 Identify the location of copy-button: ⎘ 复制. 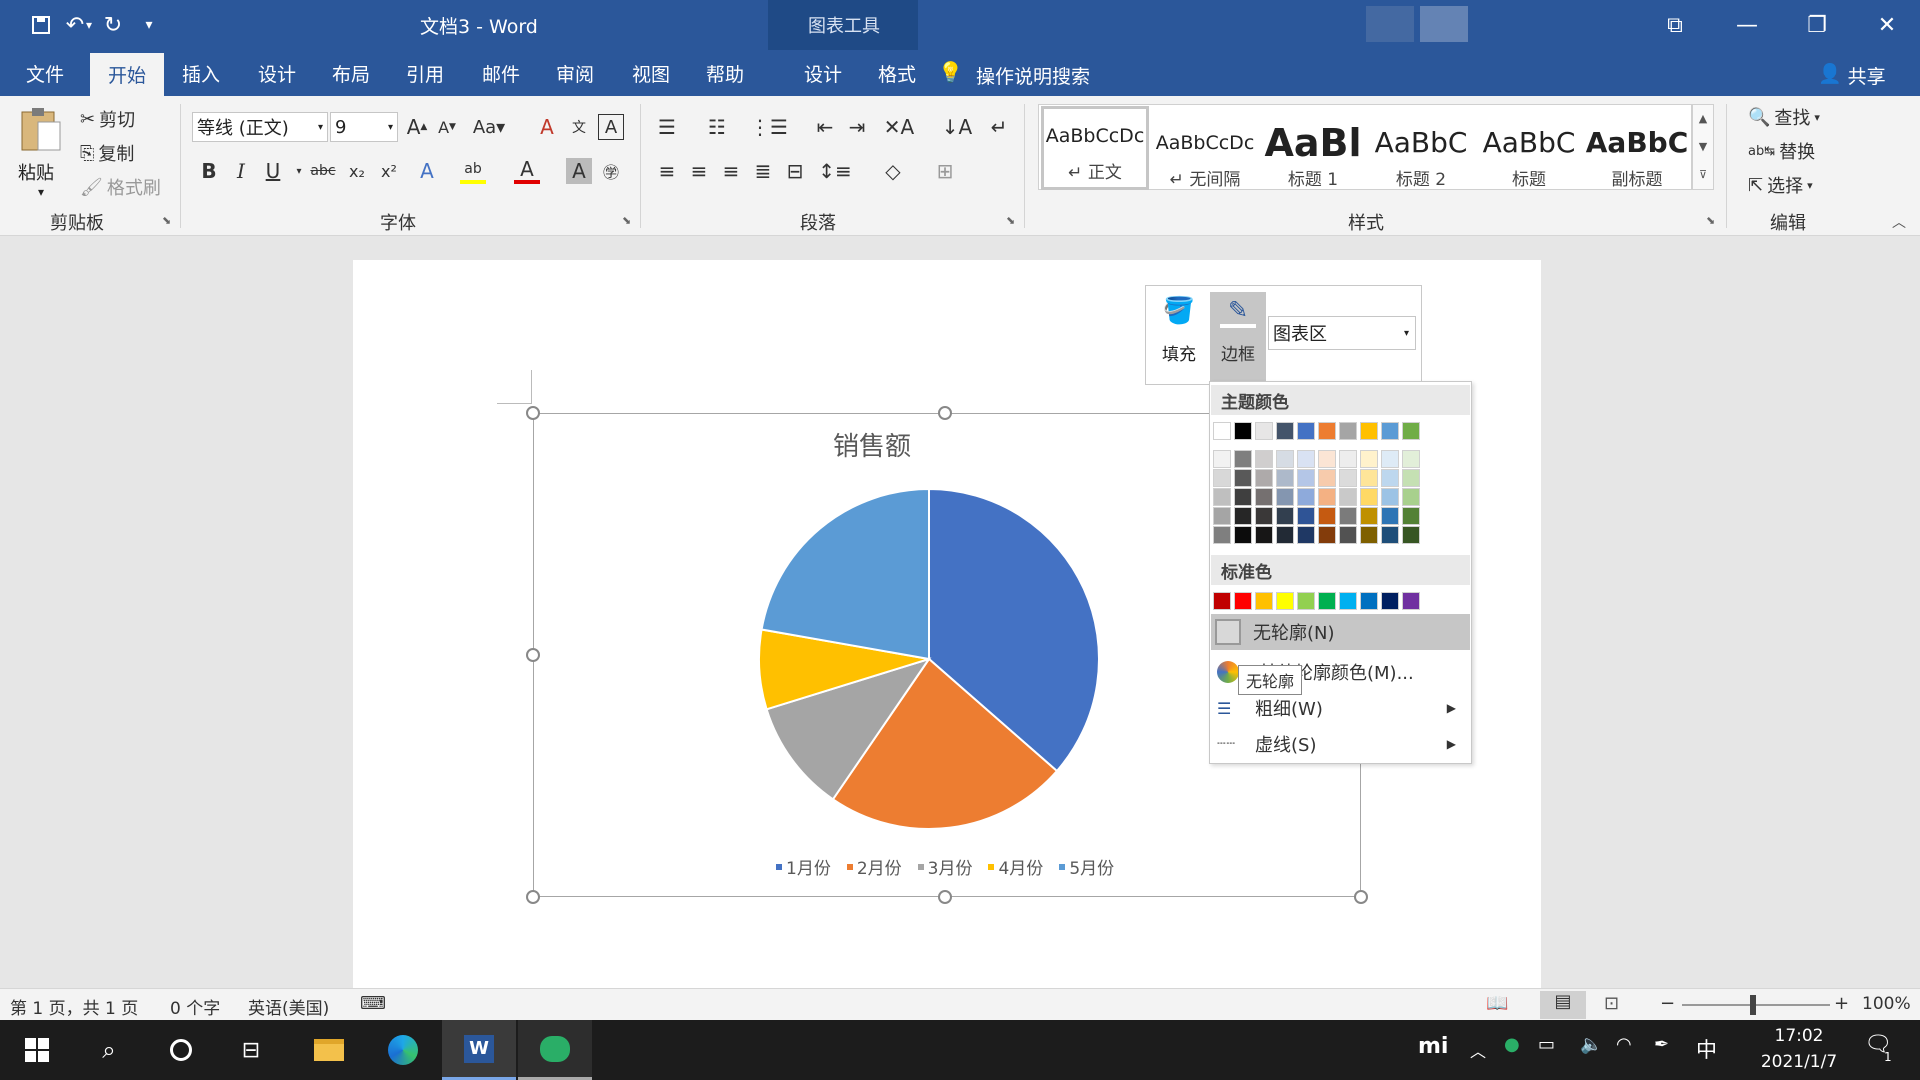
(107, 153).